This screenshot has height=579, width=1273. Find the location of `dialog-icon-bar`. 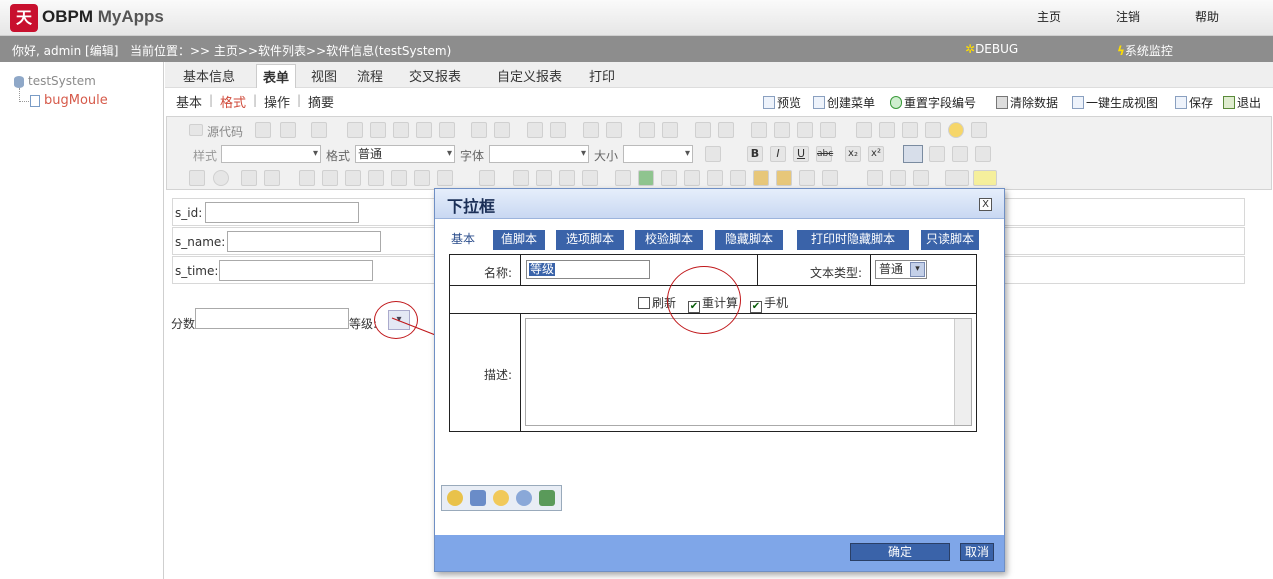

dialog-icon-bar is located at coordinates (501, 498).